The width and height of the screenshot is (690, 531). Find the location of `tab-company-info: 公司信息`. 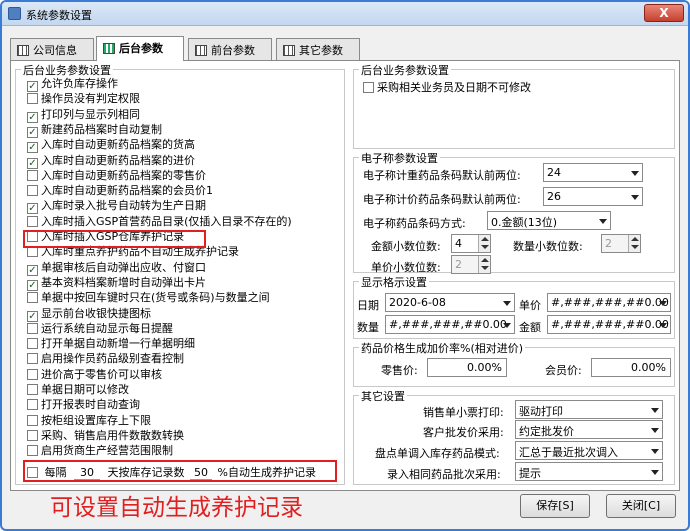

tab-company-info: 公司信息 is located at coordinates (52, 49).